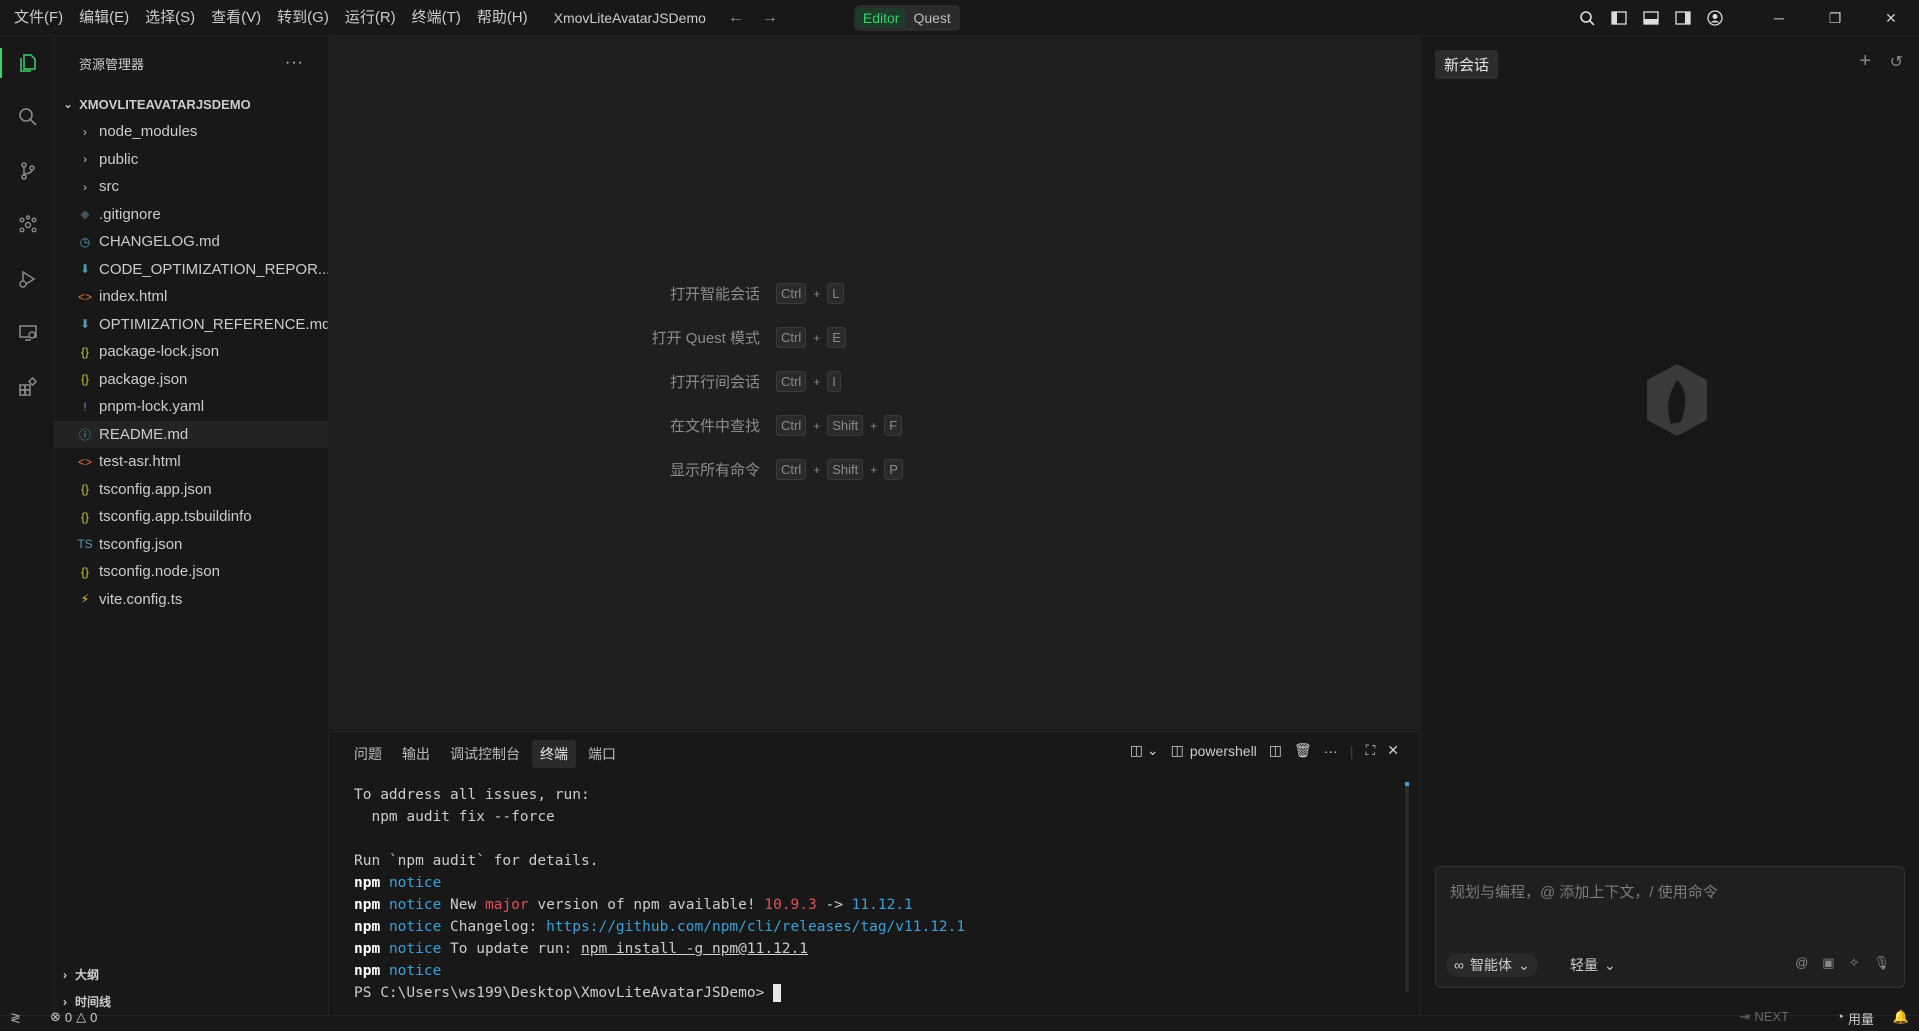  I want to click on menu-item: 帮助(H), so click(502, 18).